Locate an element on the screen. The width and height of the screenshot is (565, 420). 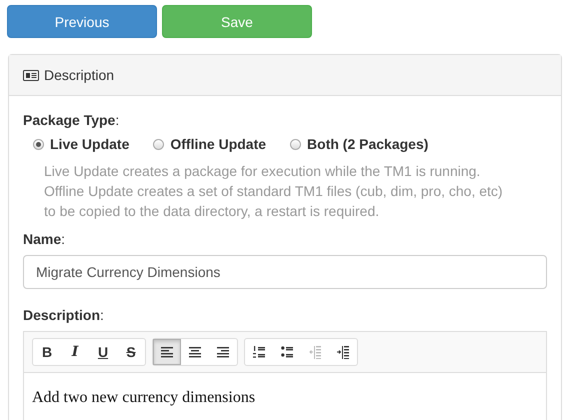
package-type-radio: Both (2 Packages) is located at coordinates (359, 144).